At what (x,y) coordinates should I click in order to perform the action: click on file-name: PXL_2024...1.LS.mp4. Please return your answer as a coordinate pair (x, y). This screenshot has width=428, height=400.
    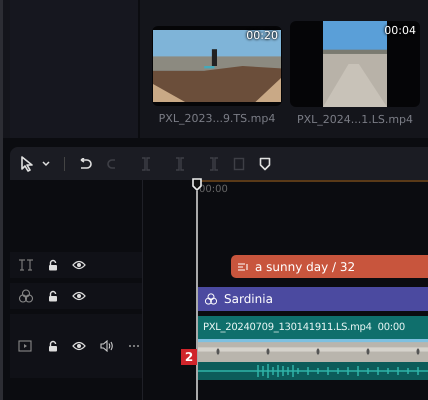
    Looking at the image, I should click on (355, 119).